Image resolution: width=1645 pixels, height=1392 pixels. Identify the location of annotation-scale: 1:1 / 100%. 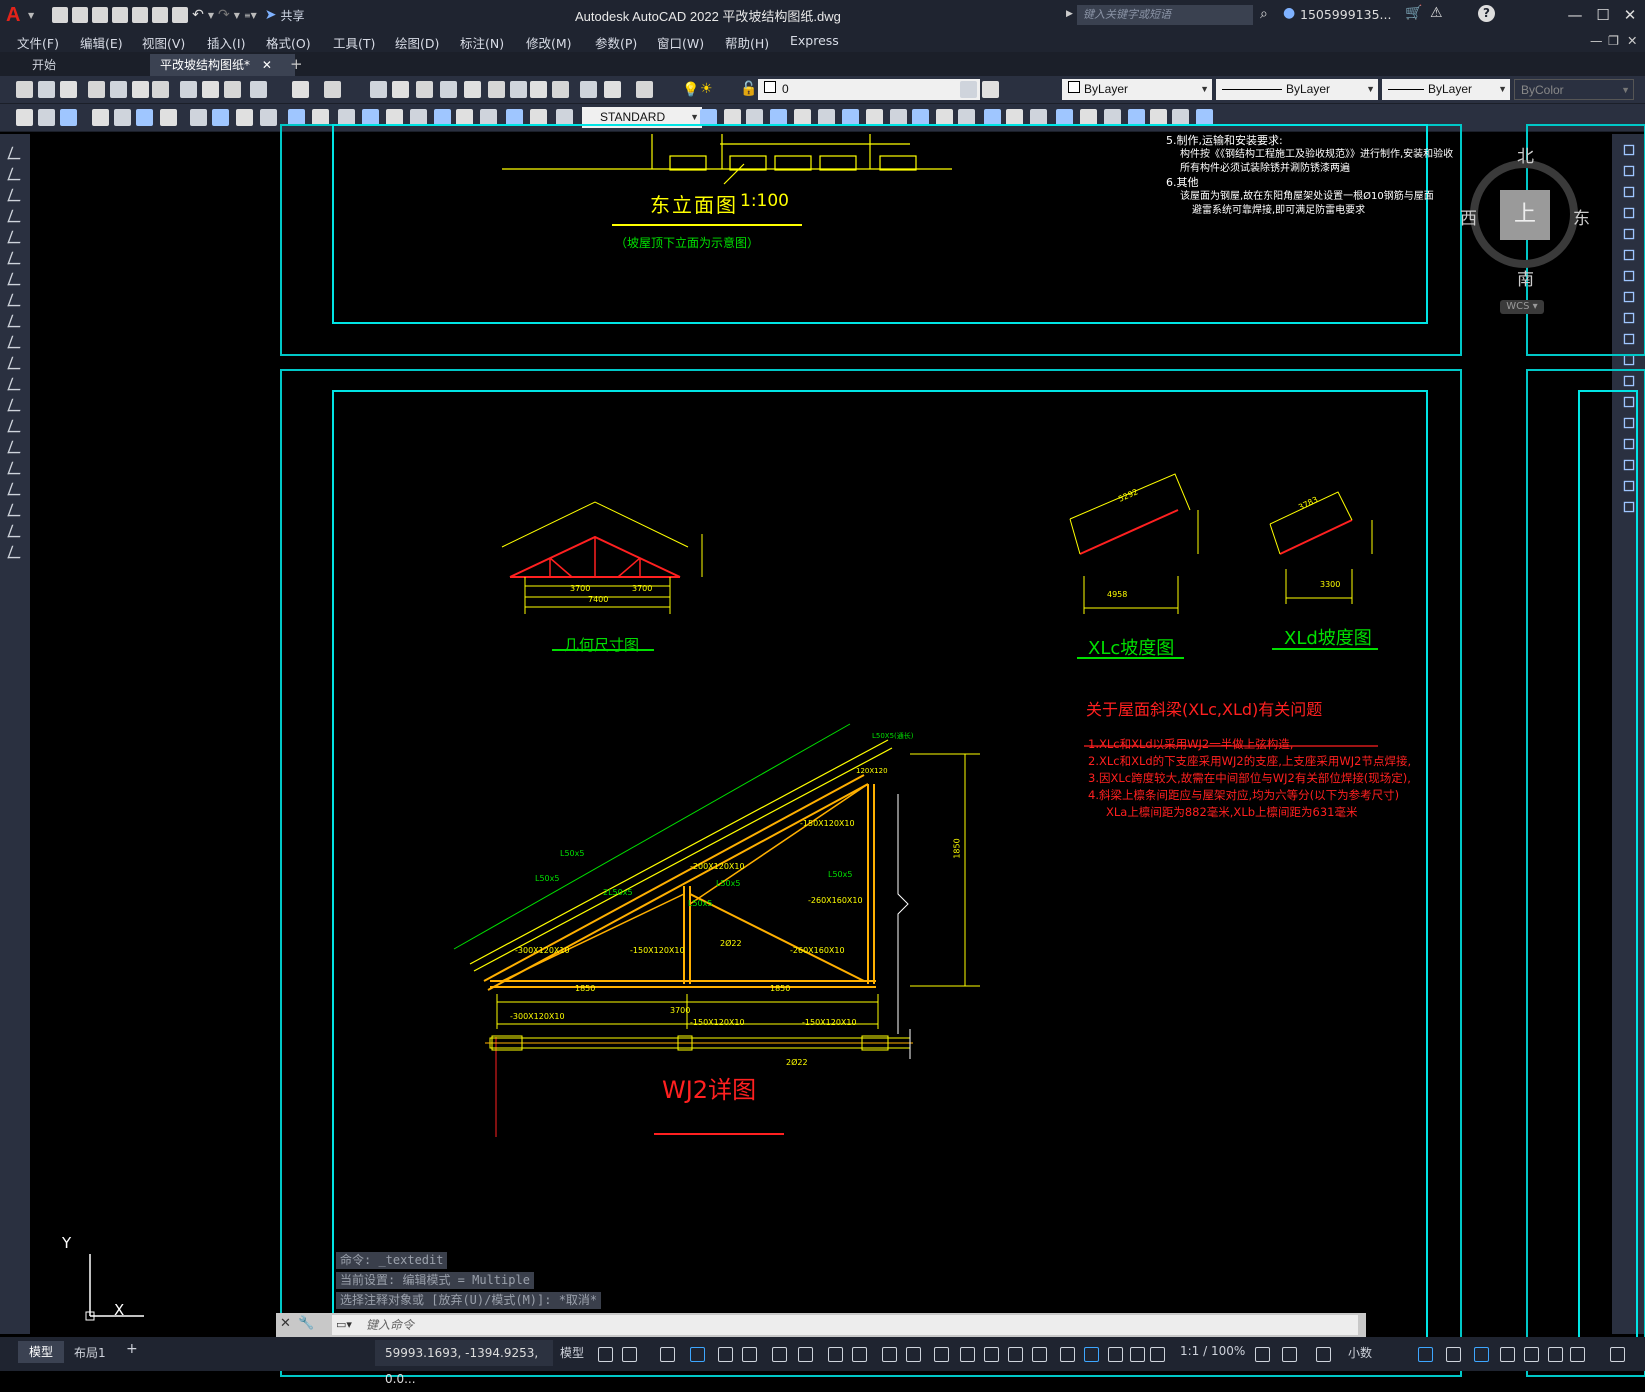
(1212, 1351).